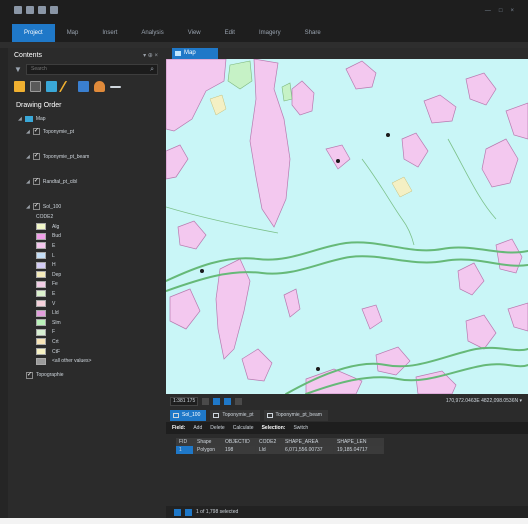 This screenshot has width=528, height=524. What do you see at coordinates (184, 401) in the screenshot?
I see `scale-selector: 1:381 175` at bounding box center [184, 401].